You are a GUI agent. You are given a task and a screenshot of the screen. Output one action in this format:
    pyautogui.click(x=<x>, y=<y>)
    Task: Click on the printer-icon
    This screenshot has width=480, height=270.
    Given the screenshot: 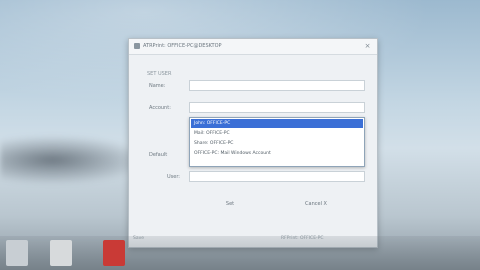 What is the action you would take?
    pyautogui.click(x=137, y=46)
    